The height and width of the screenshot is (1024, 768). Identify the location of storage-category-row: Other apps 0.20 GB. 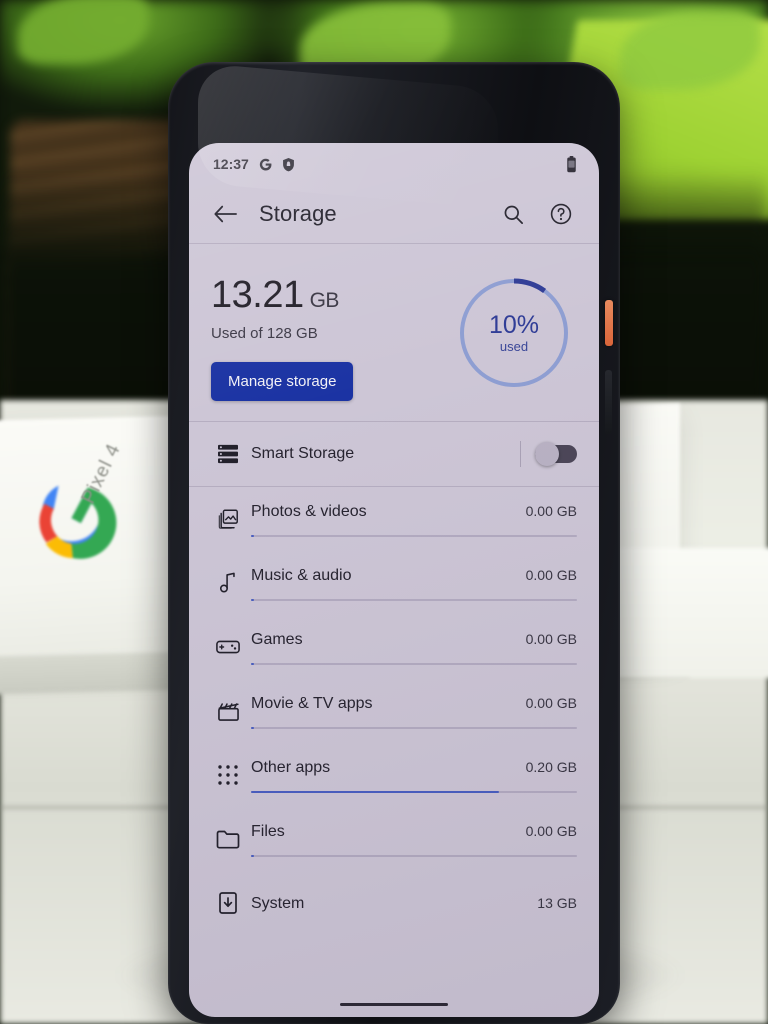
(394, 775).